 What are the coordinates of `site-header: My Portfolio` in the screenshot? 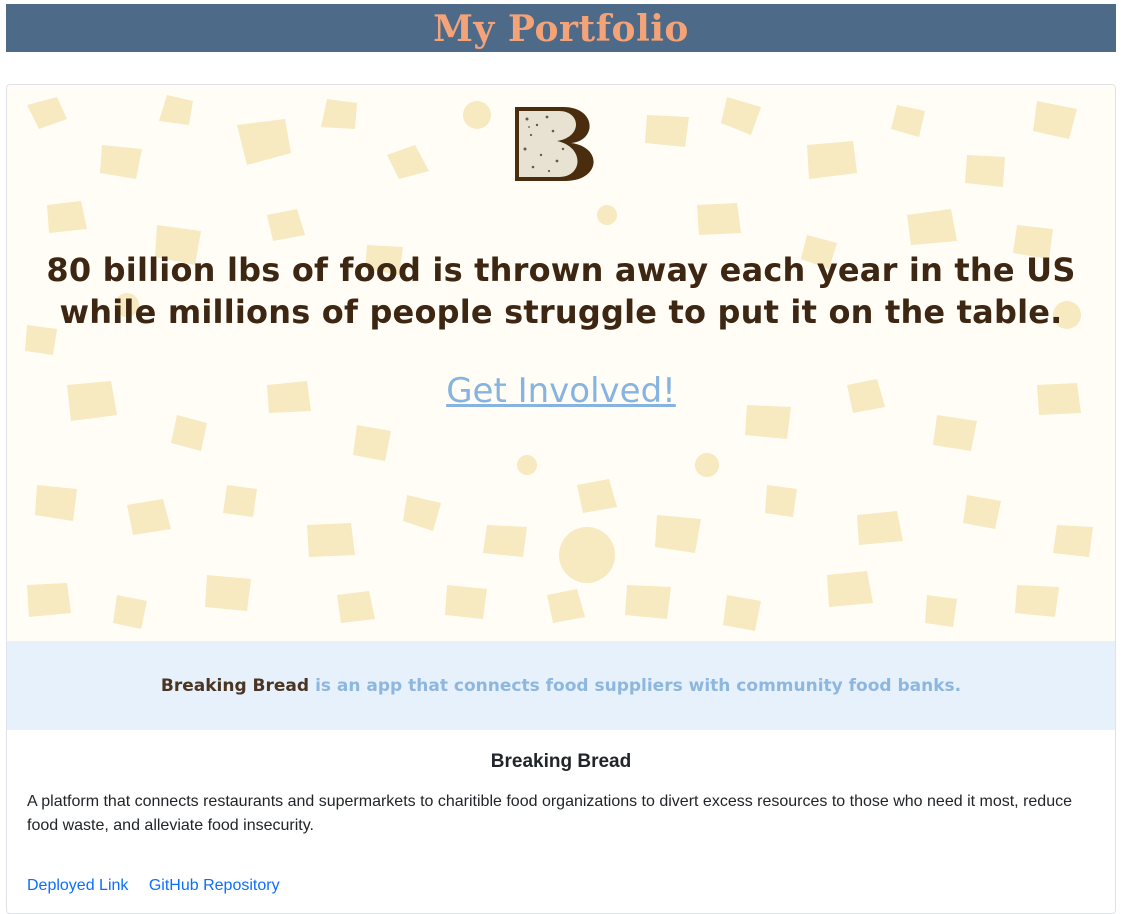 It's located at (561, 28).